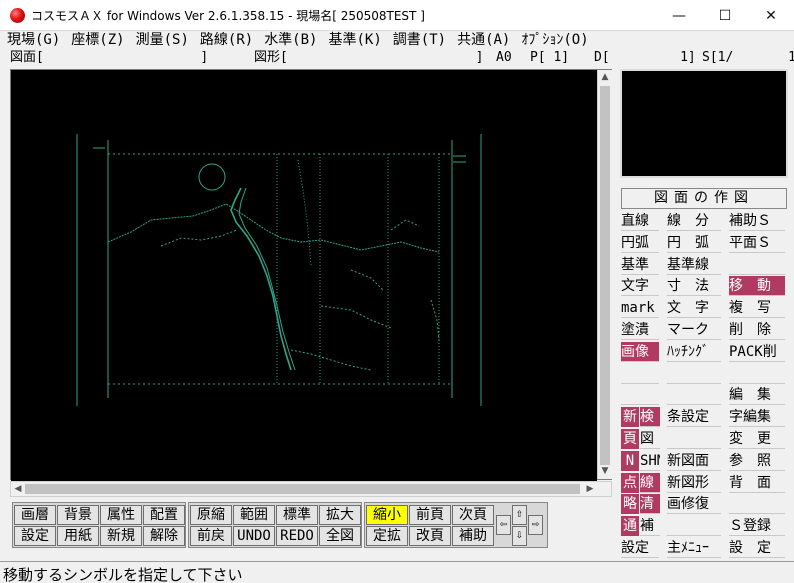 Image resolution: width=794 pixels, height=583 pixels. What do you see at coordinates (640, 243) in the screenshot?
I see `side-button-left-1: 円弧` at bounding box center [640, 243].